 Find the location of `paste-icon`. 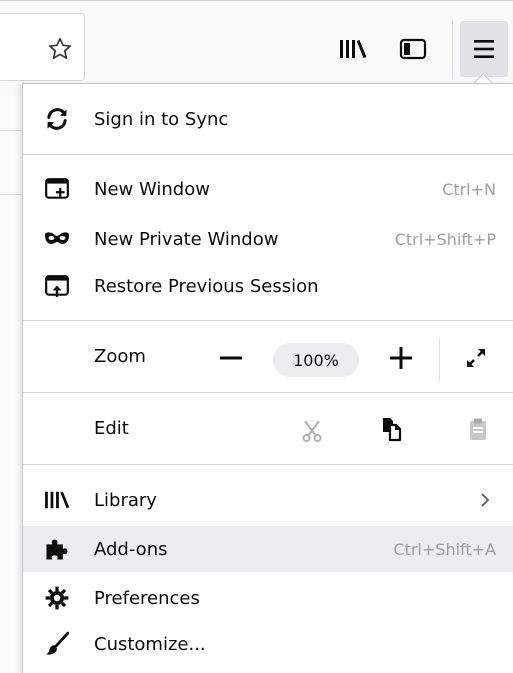

paste-icon is located at coordinates (478, 429).